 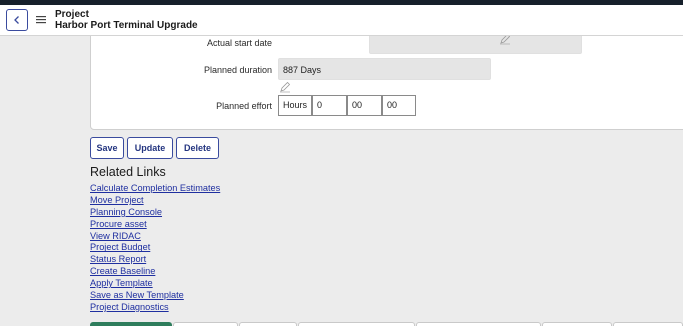 What do you see at coordinates (197, 148) in the screenshot?
I see `delete-button: Delete` at bounding box center [197, 148].